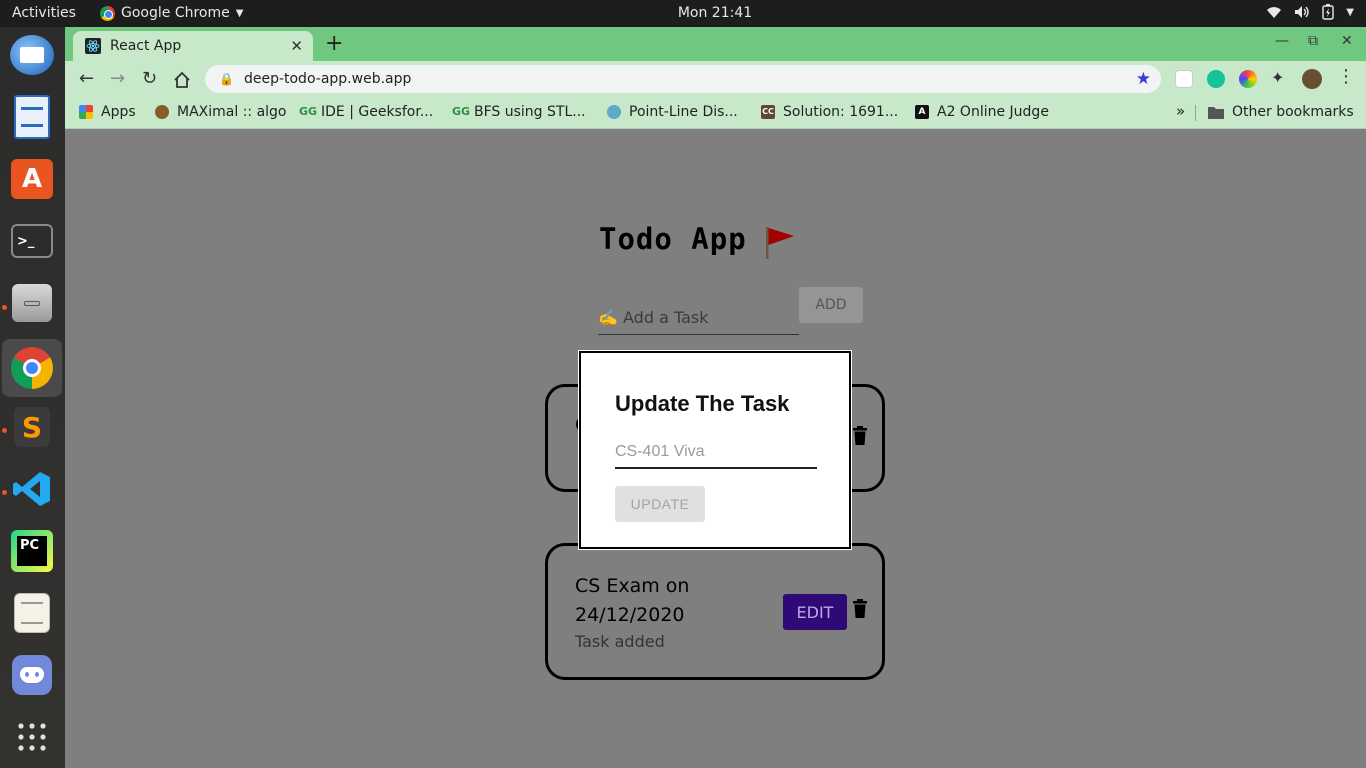 Image resolution: width=1366 pixels, height=768 pixels. I want to click on pycharm-icon: PC, so click(32, 551).